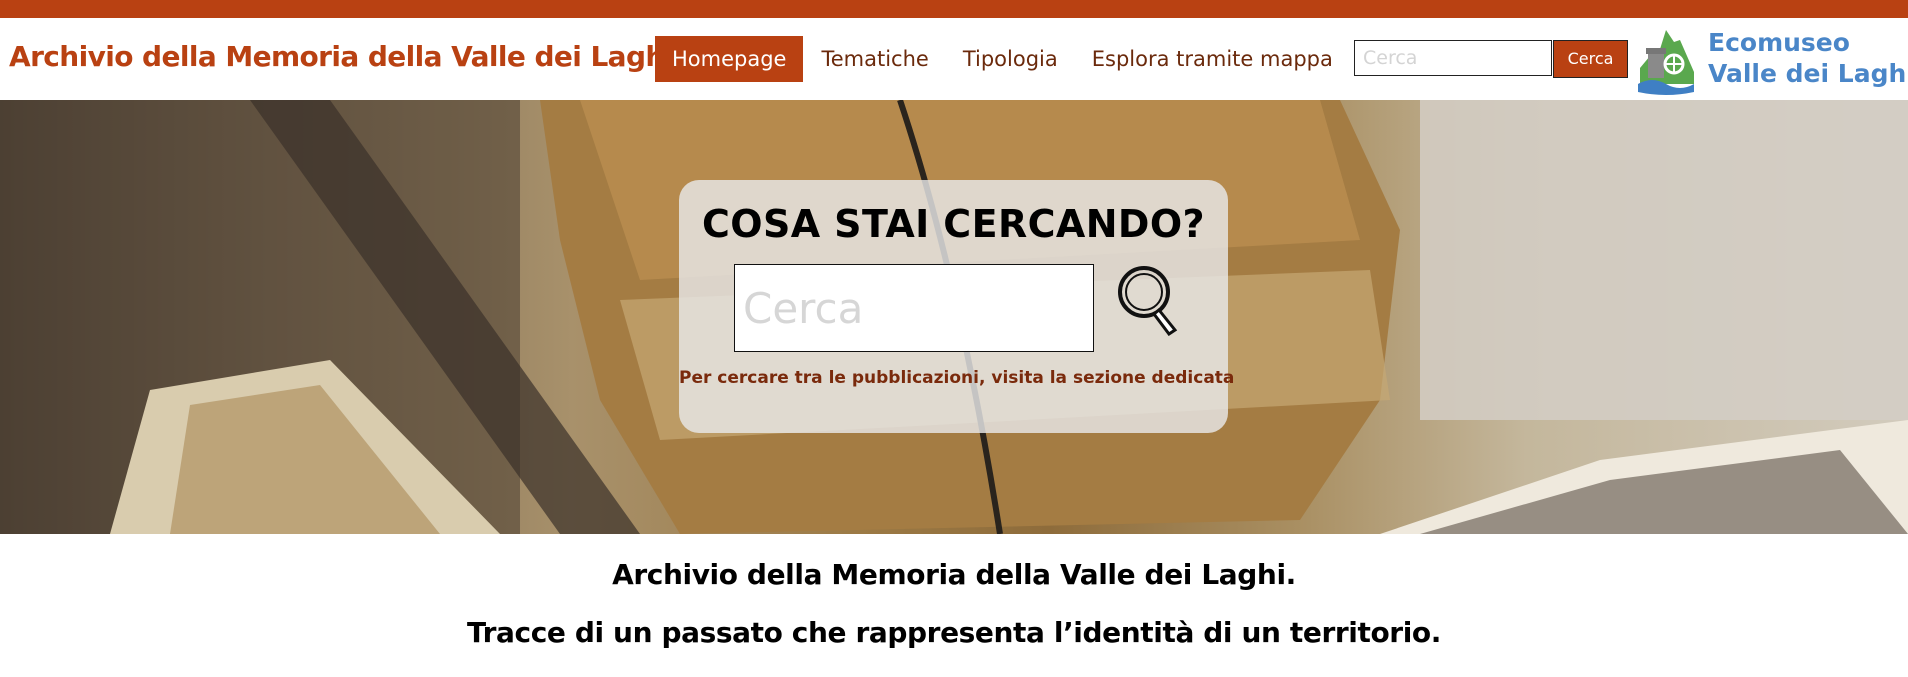 This screenshot has width=1908, height=677. What do you see at coordinates (954, 9) in the screenshot?
I see `top-accent-bar` at bounding box center [954, 9].